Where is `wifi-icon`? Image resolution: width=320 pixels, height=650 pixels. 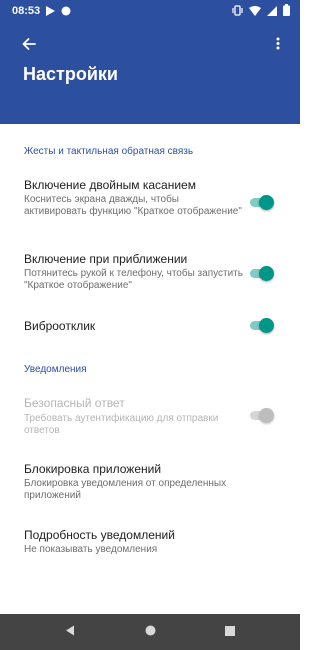 wifi-icon is located at coordinates (255, 12).